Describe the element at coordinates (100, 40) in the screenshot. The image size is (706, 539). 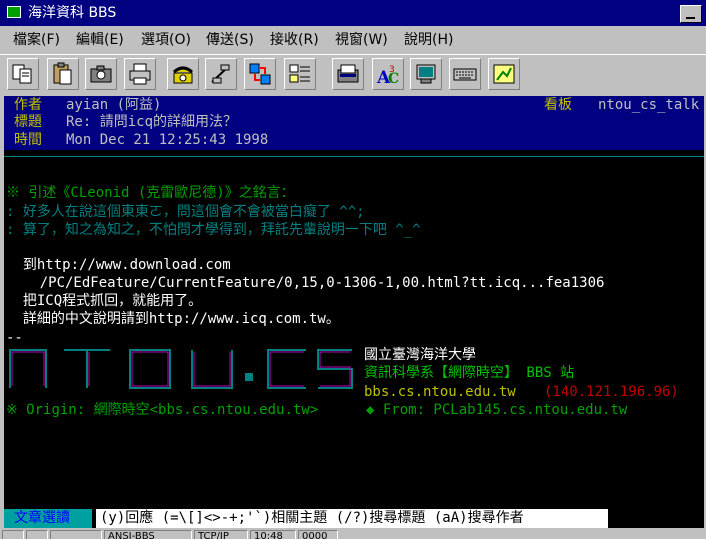
I see `menu-edit: 編輯(E)` at that location.